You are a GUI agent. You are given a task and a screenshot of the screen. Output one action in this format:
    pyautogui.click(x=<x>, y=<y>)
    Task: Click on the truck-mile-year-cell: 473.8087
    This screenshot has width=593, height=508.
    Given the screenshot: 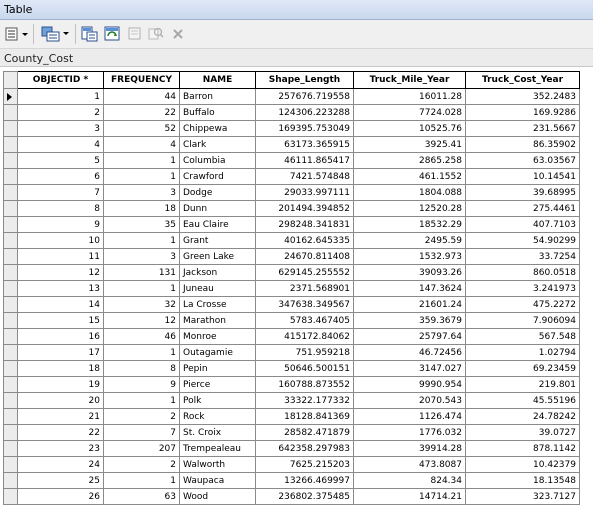 What is the action you would take?
    pyautogui.click(x=409, y=464)
    